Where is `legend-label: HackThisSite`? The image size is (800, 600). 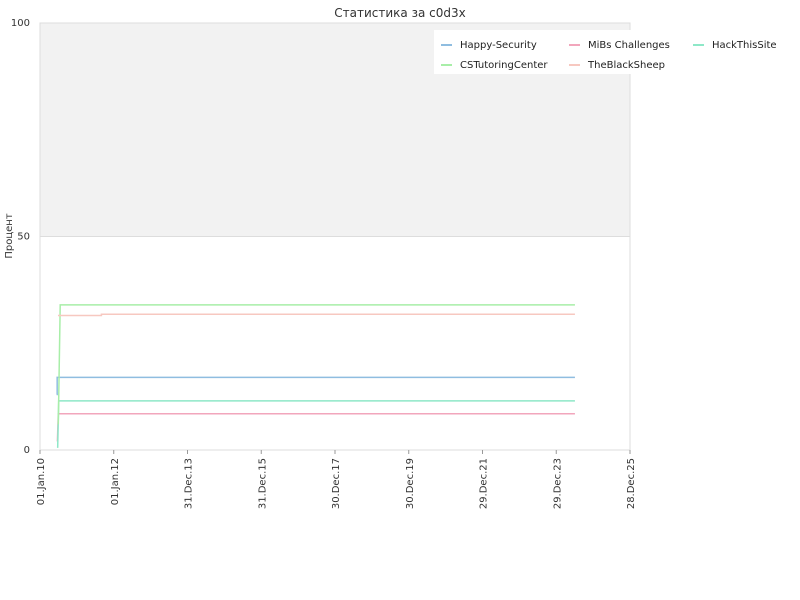
legend-label: HackThisSite is located at coordinates (744, 45).